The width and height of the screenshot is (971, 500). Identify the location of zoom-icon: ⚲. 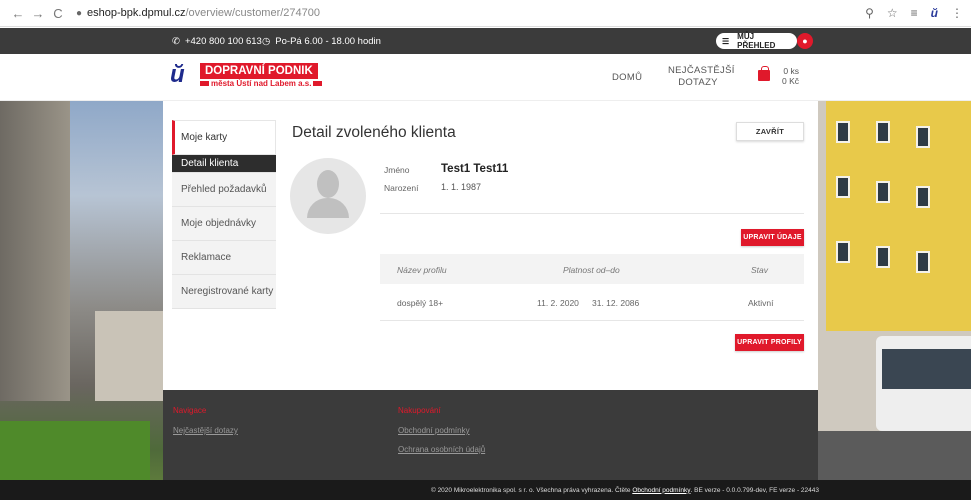
(869, 13).